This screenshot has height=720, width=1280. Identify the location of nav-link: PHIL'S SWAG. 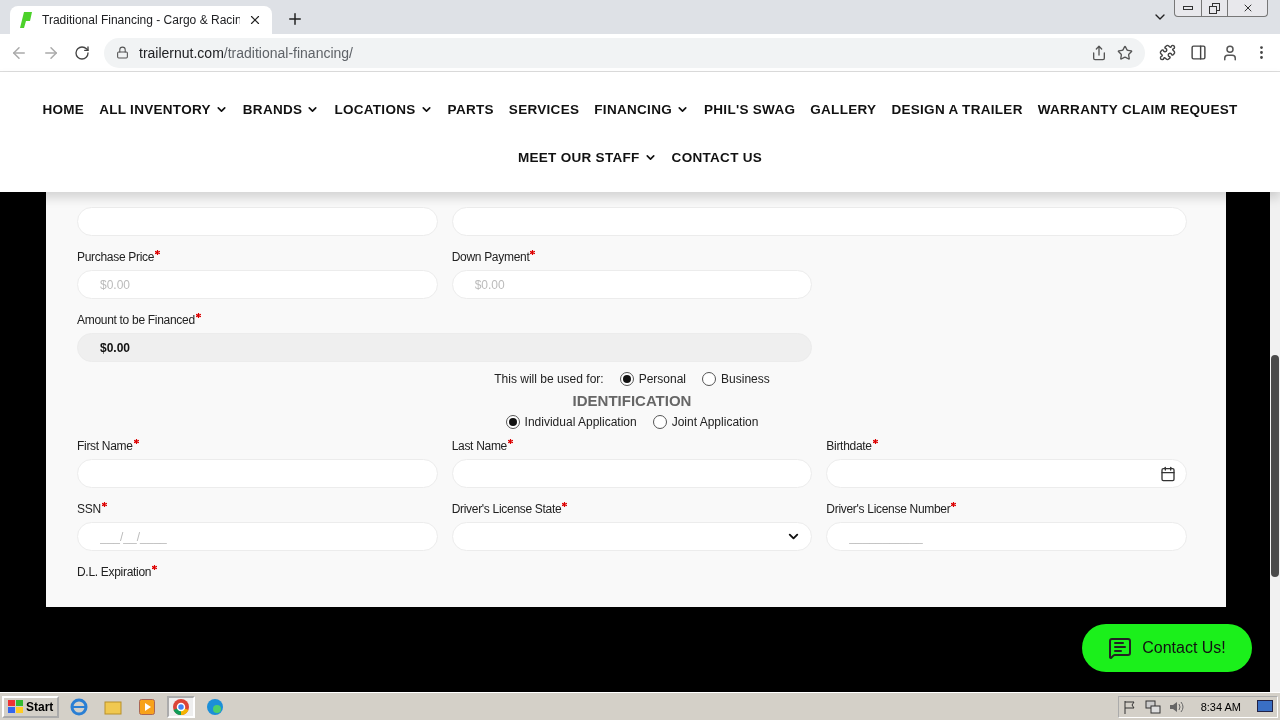
(750, 109).